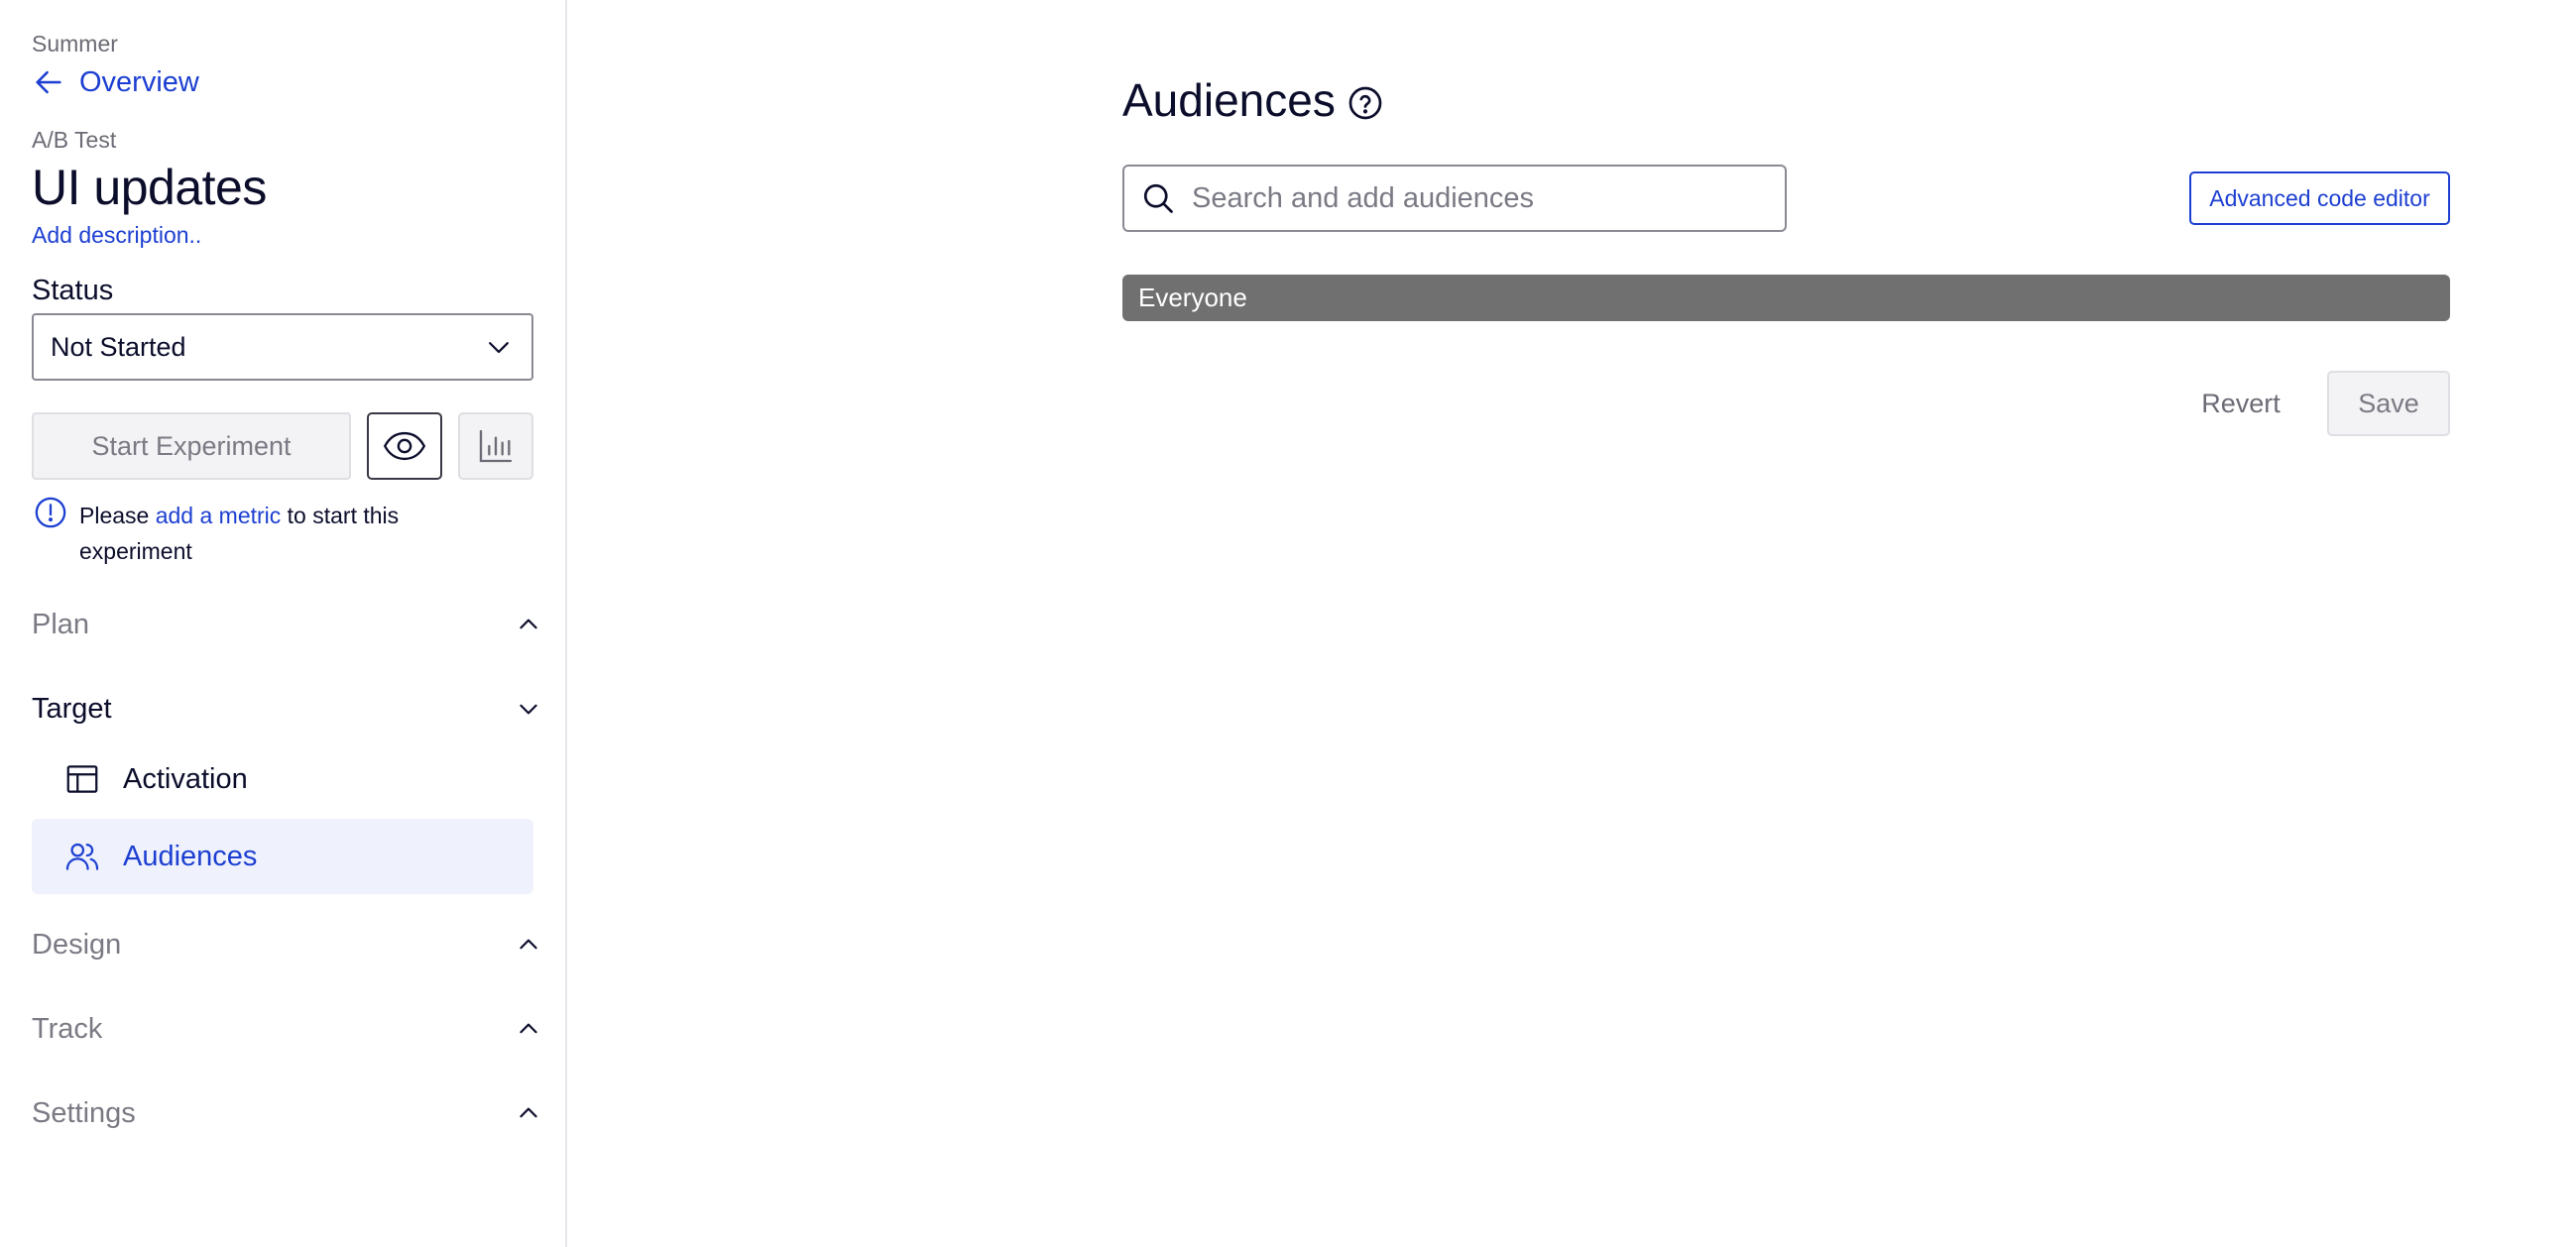 The height and width of the screenshot is (1247, 2576). Describe the element at coordinates (75, 44) in the screenshot. I see `project-name: Summer` at that location.